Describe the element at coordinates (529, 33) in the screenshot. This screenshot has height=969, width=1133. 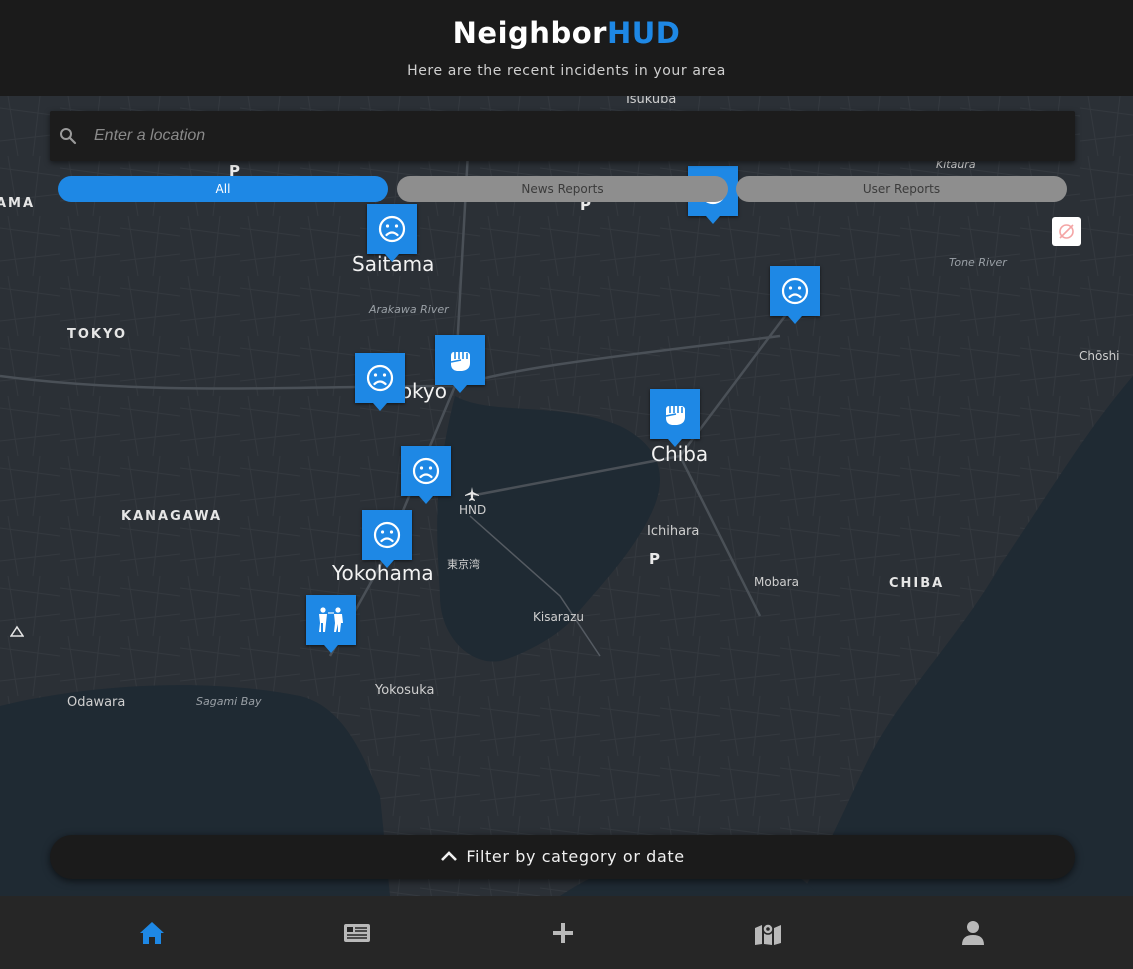
I see `brand-part-neighbor: Neighbor` at that location.